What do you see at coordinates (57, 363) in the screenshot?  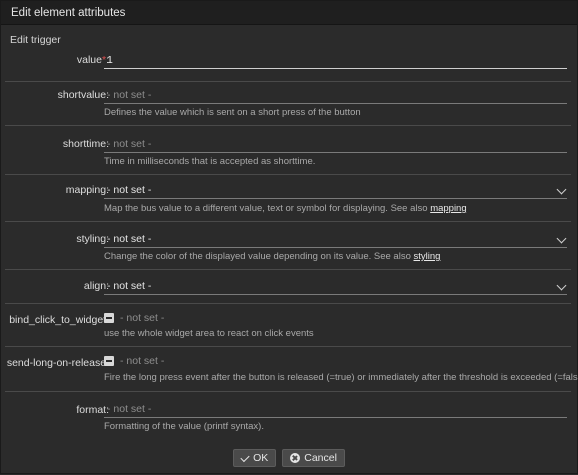 I see `send-long-on-release-label: send-long-on-release:` at bounding box center [57, 363].